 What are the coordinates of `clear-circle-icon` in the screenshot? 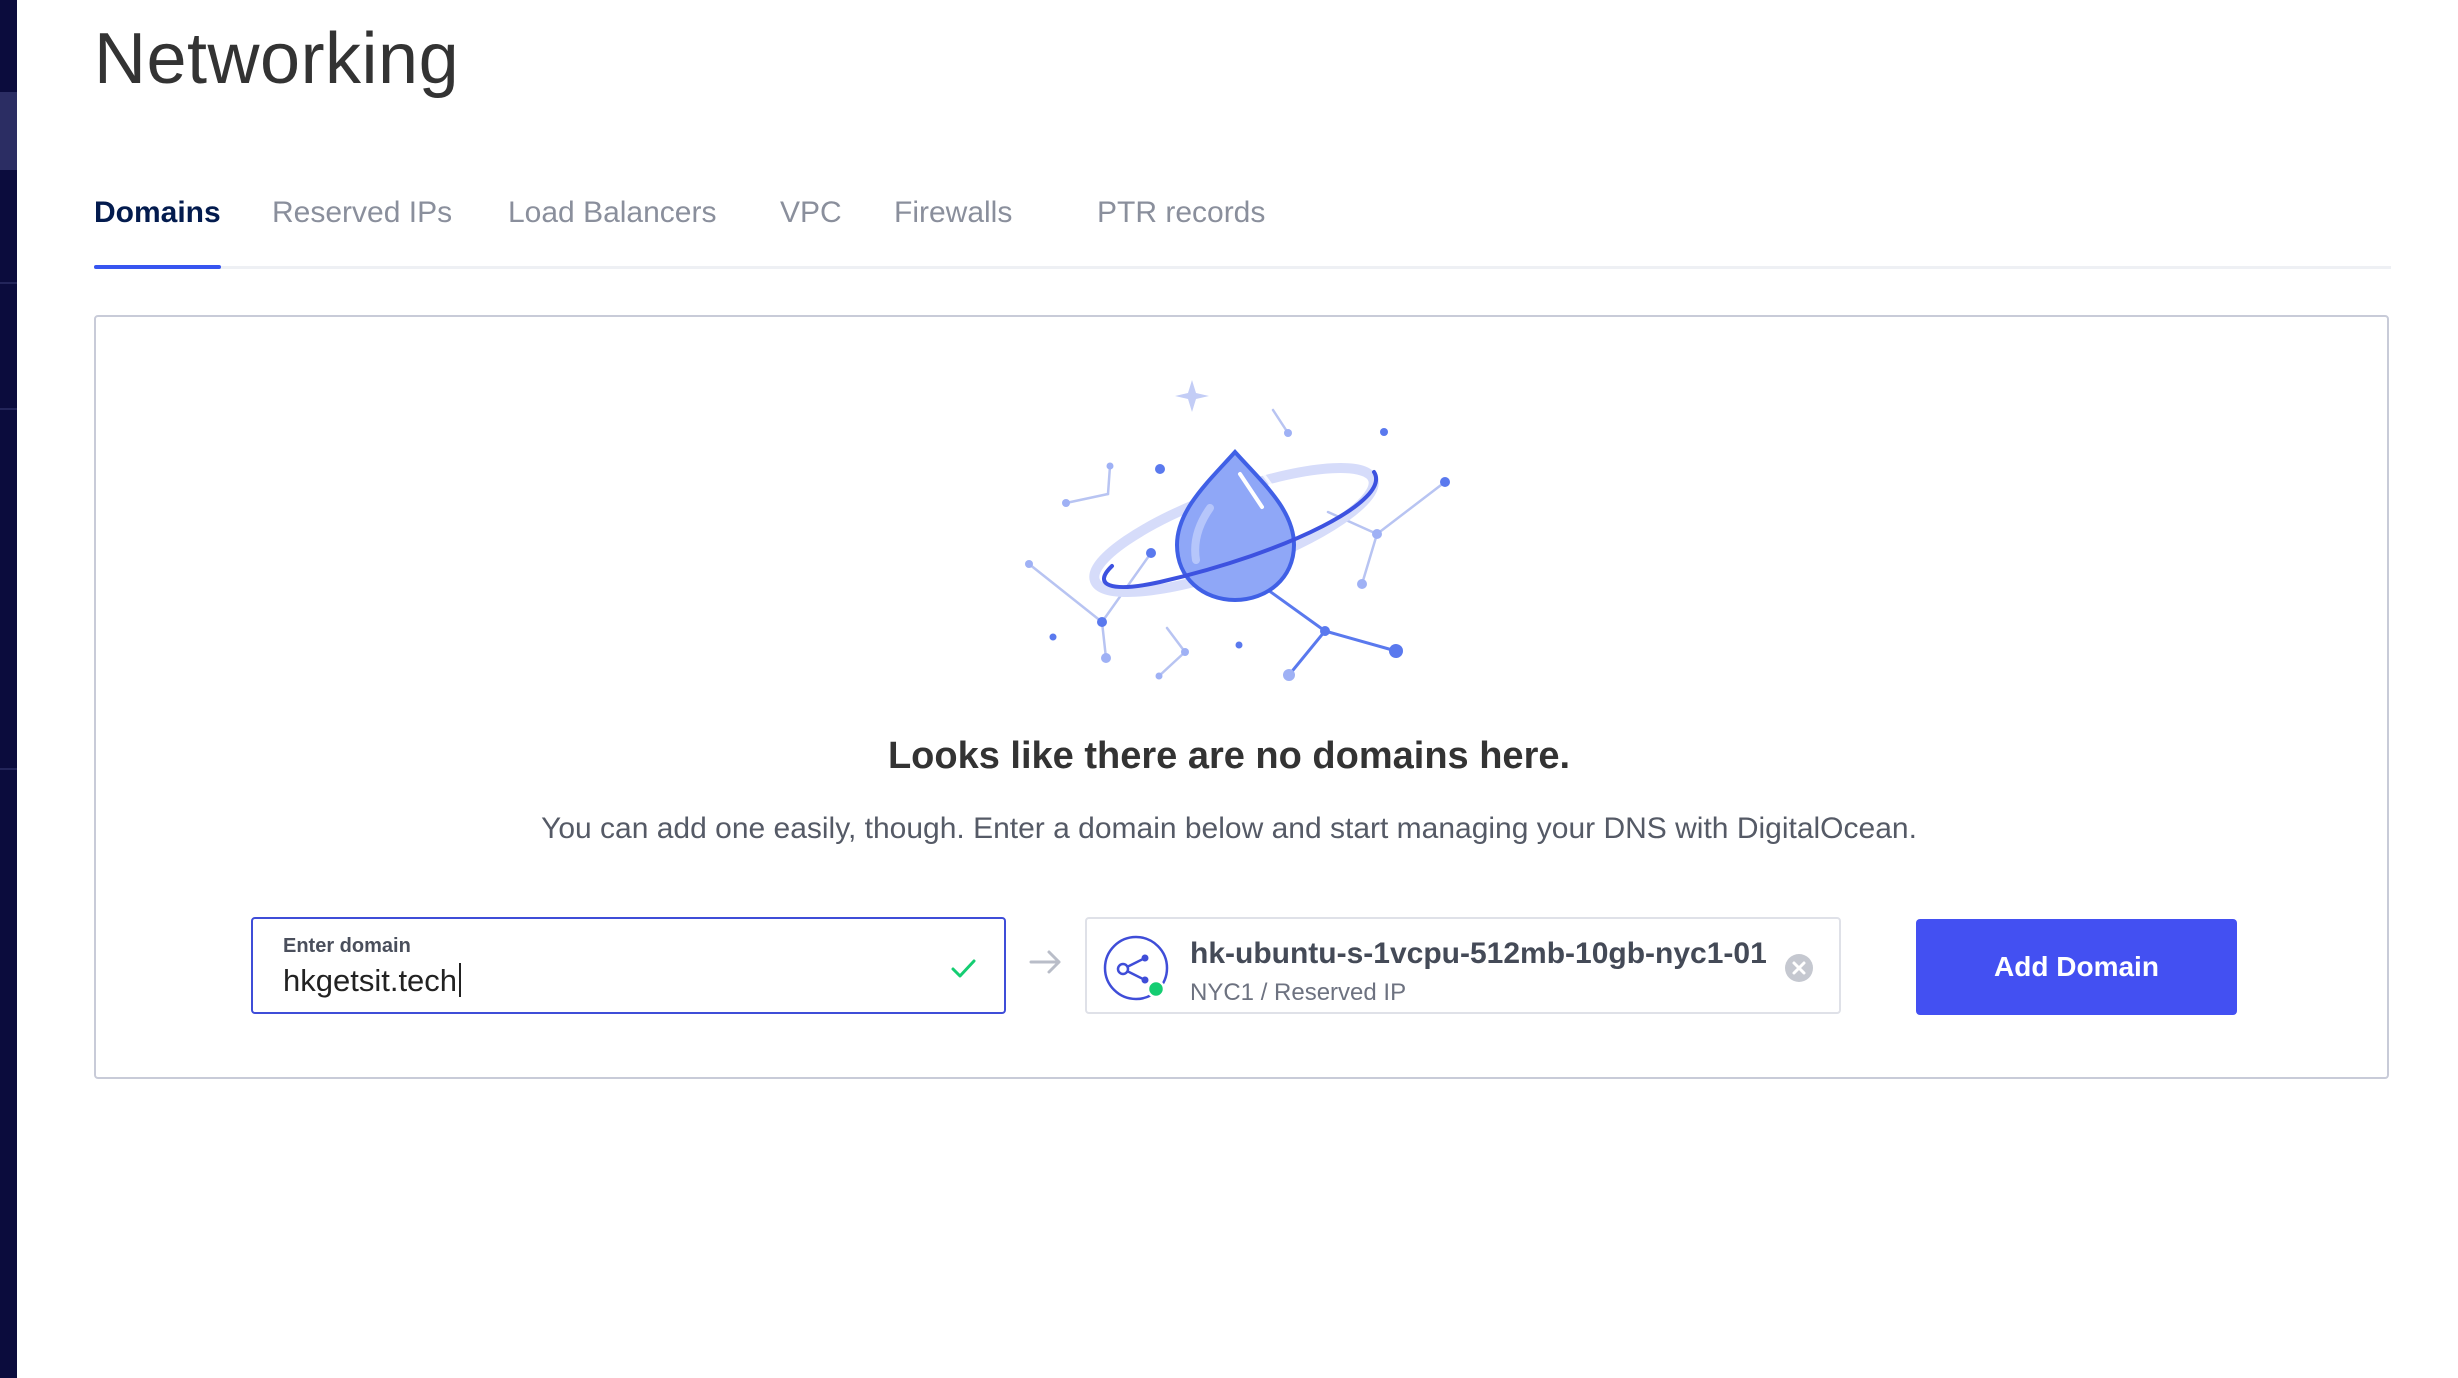 It's located at (1799, 968).